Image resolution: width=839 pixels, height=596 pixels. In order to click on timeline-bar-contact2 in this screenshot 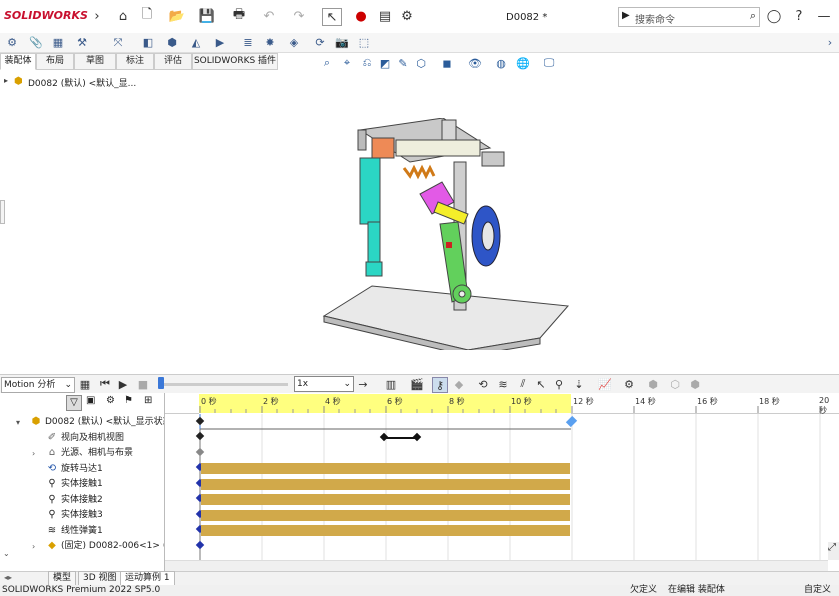, I will do `click(385, 499)`.